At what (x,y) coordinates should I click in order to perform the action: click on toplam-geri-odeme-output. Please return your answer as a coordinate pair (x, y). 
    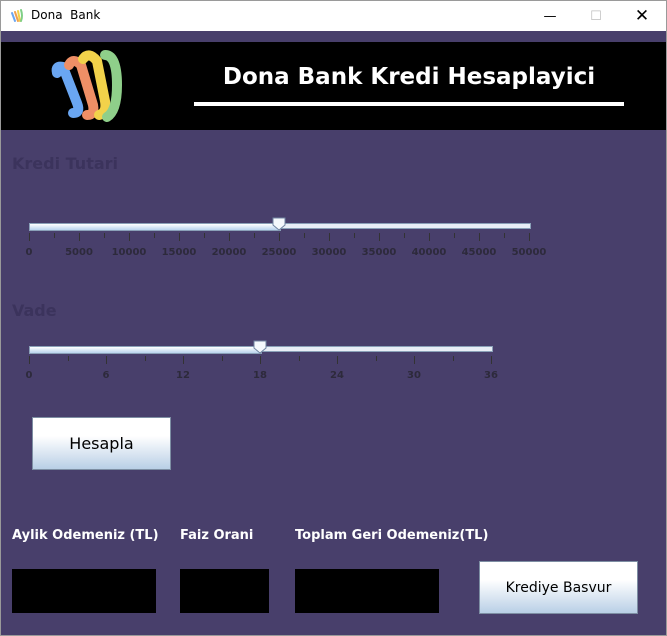
    Looking at the image, I should click on (367, 591).